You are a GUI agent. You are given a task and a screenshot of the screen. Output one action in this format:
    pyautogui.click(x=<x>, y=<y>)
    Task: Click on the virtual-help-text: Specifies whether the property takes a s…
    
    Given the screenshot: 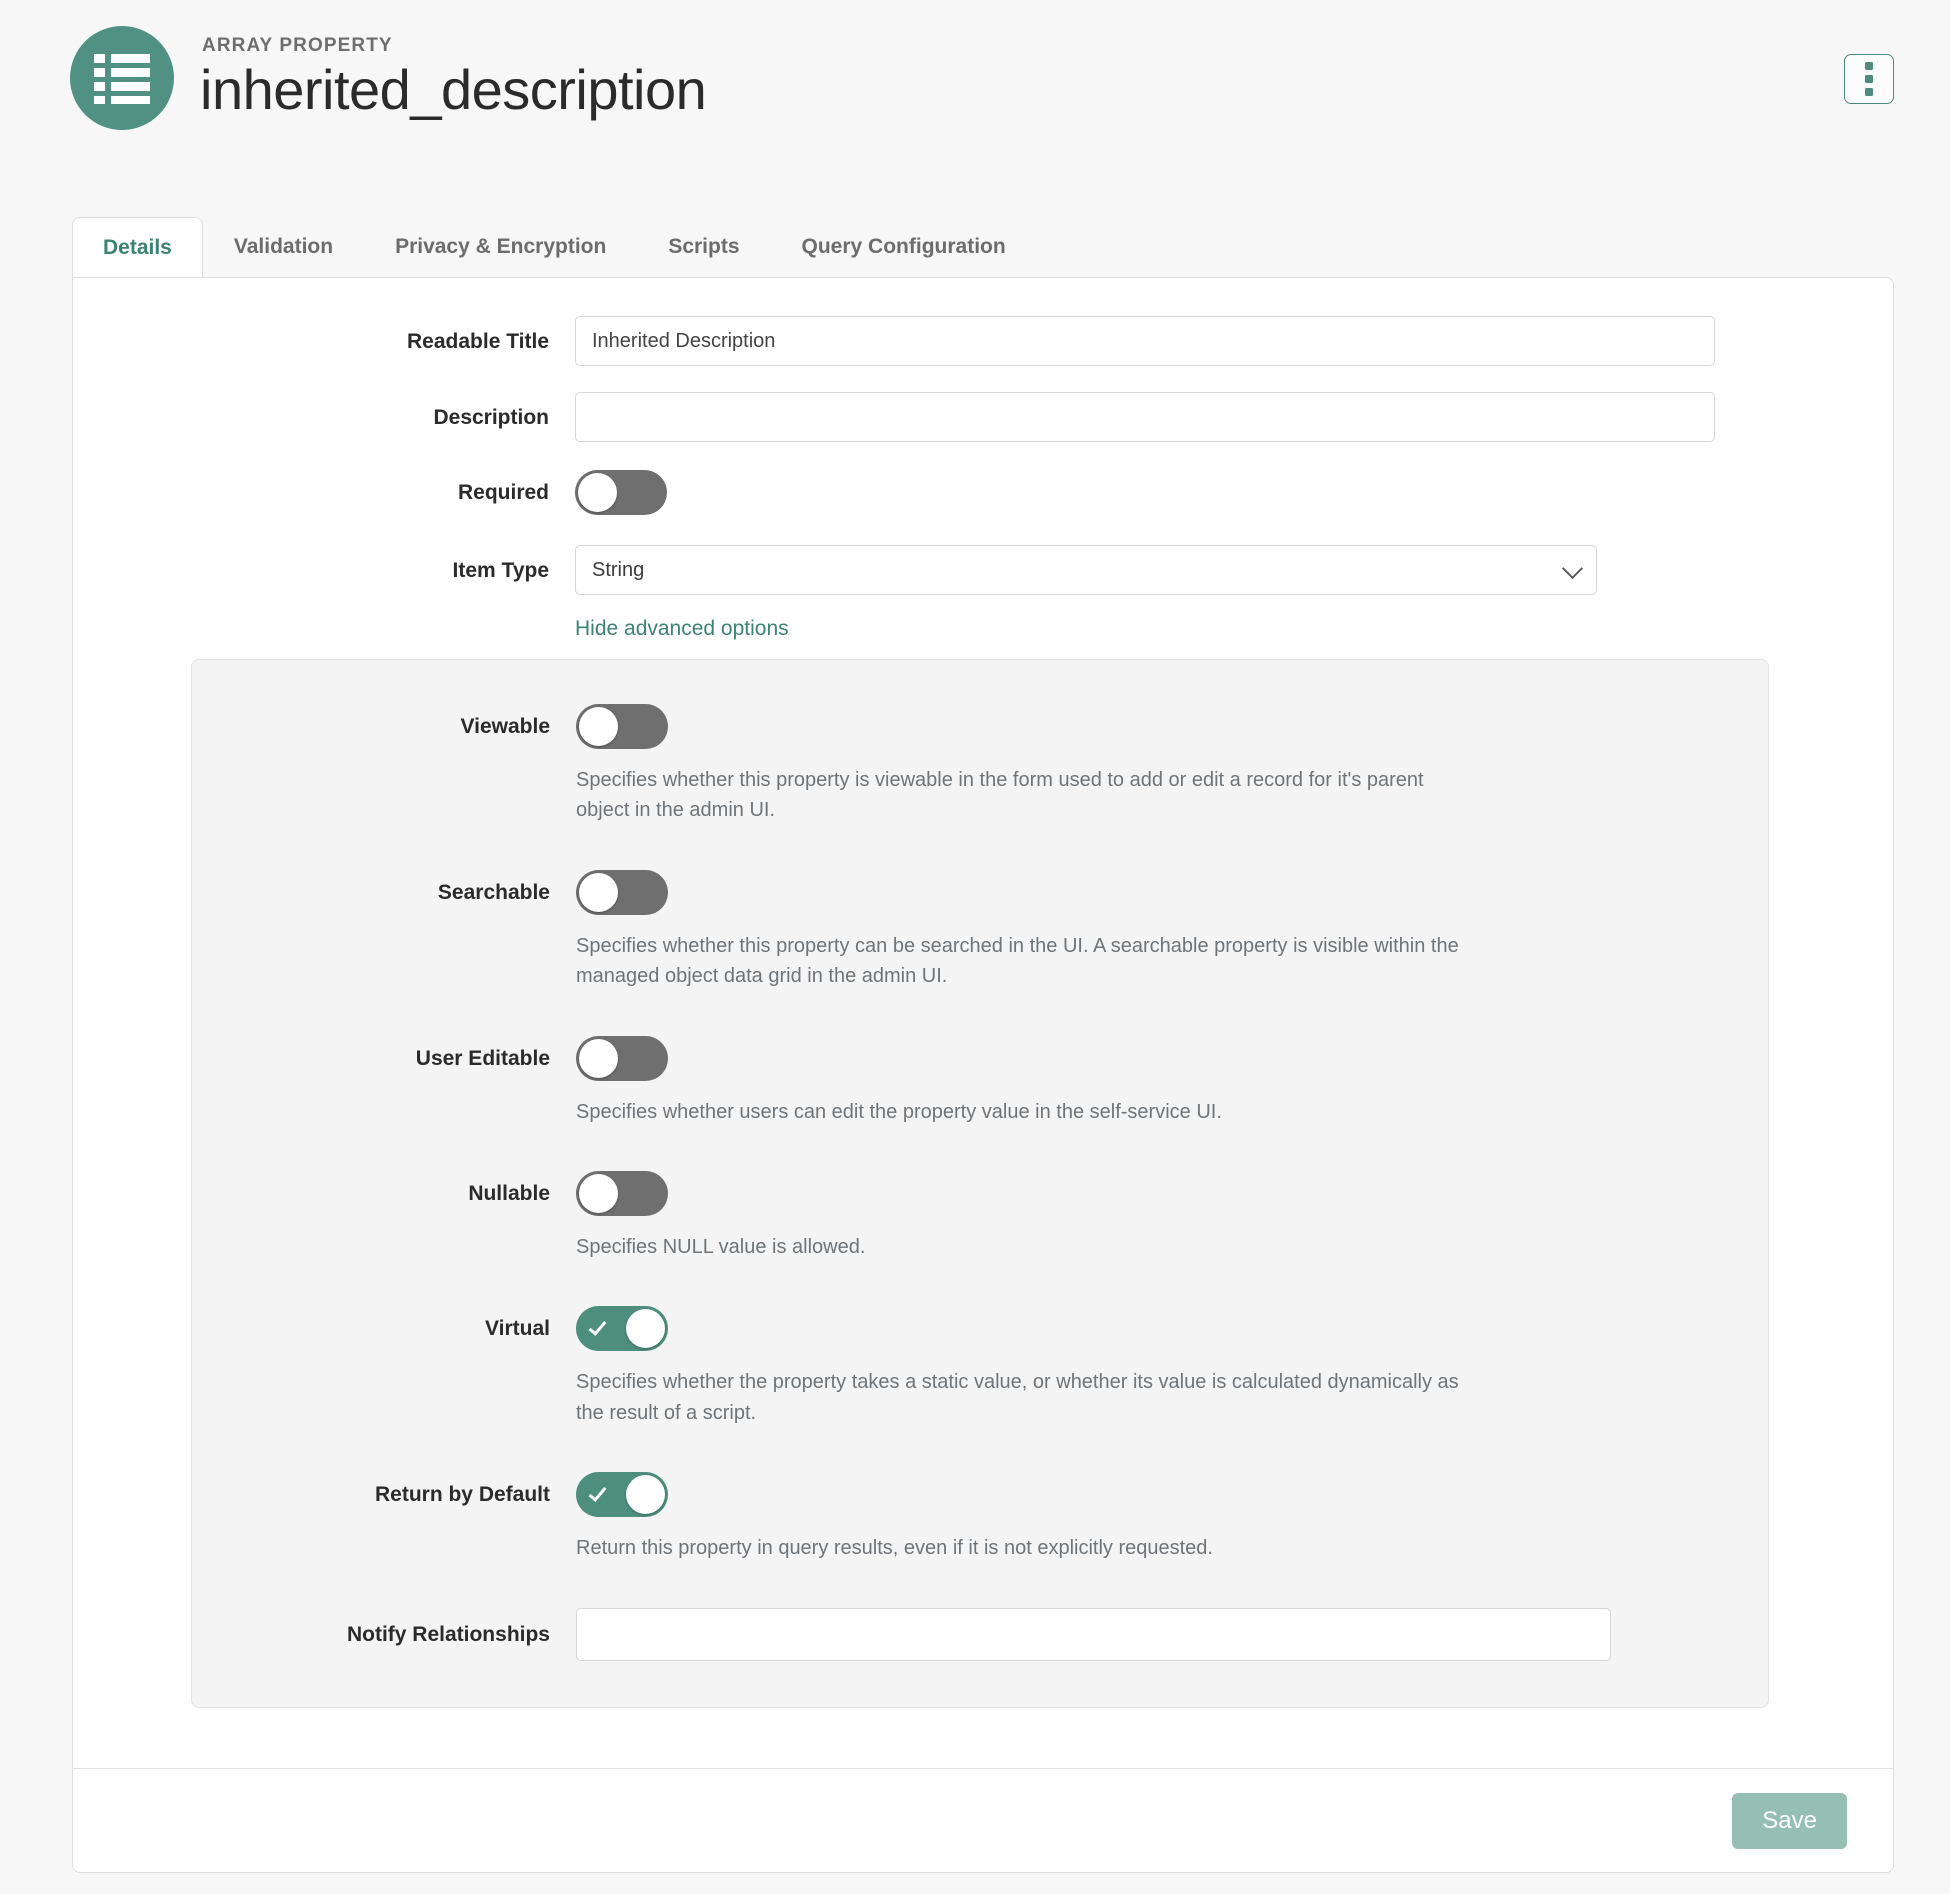 What is the action you would take?
    pyautogui.click(x=1017, y=1397)
    